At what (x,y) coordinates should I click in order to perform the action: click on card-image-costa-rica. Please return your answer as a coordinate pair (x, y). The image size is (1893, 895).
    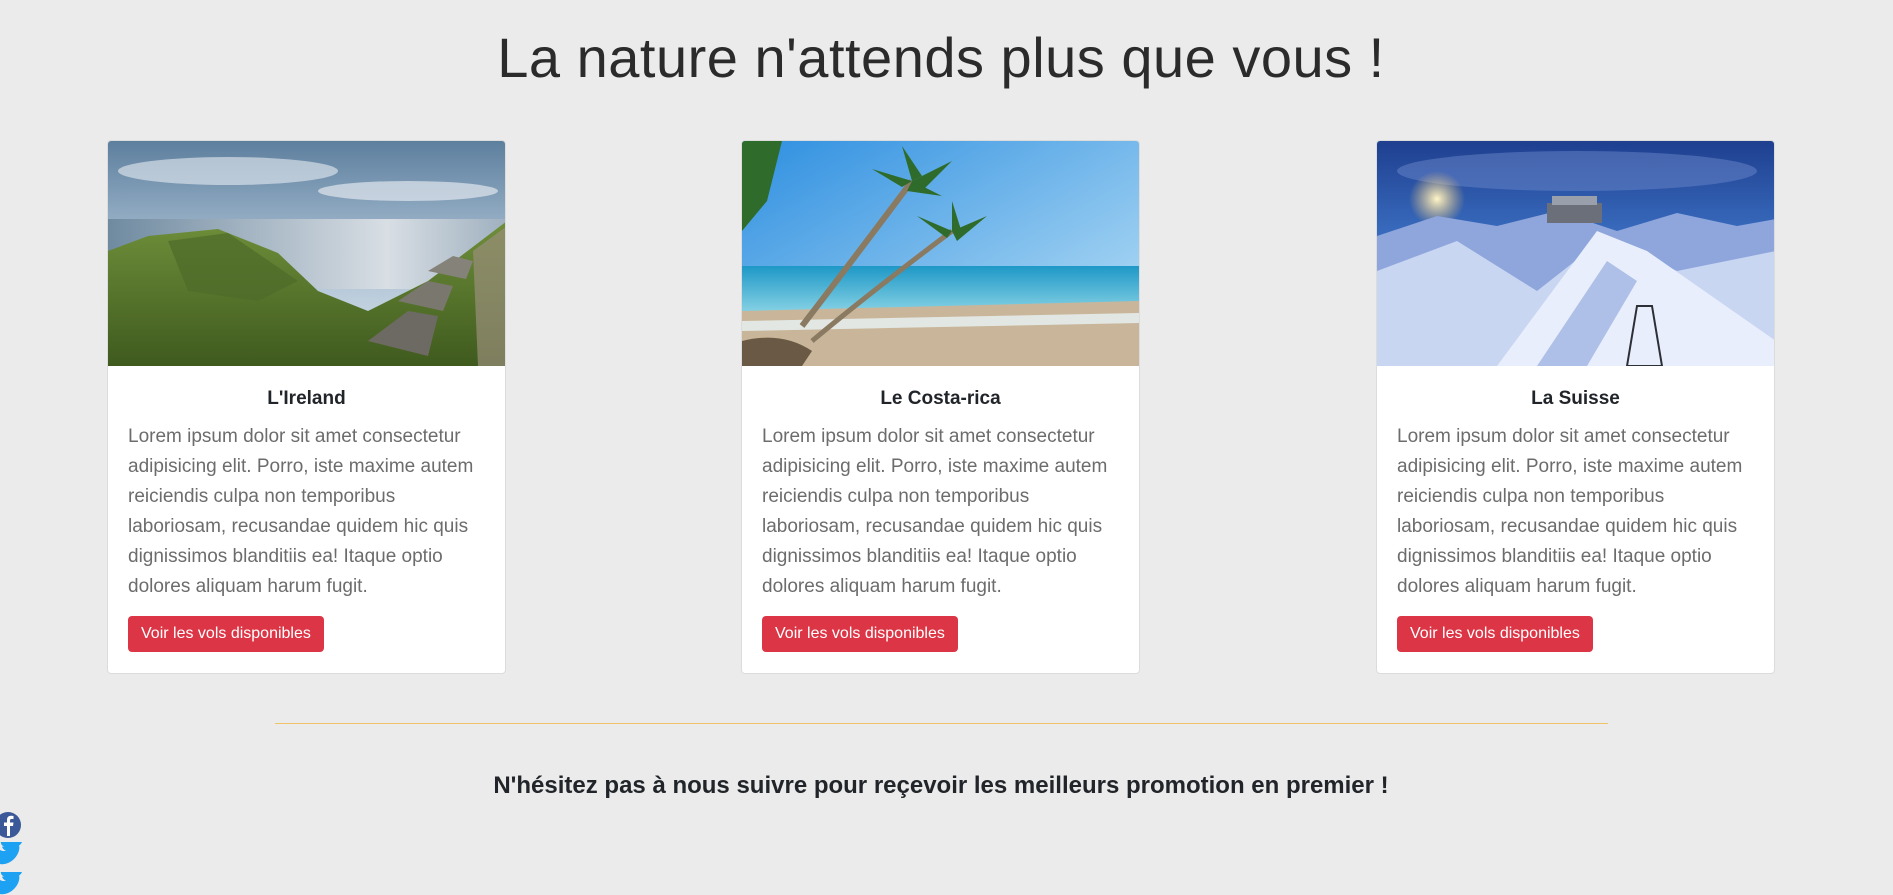
    Looking at the image, I should click on (940, 253).